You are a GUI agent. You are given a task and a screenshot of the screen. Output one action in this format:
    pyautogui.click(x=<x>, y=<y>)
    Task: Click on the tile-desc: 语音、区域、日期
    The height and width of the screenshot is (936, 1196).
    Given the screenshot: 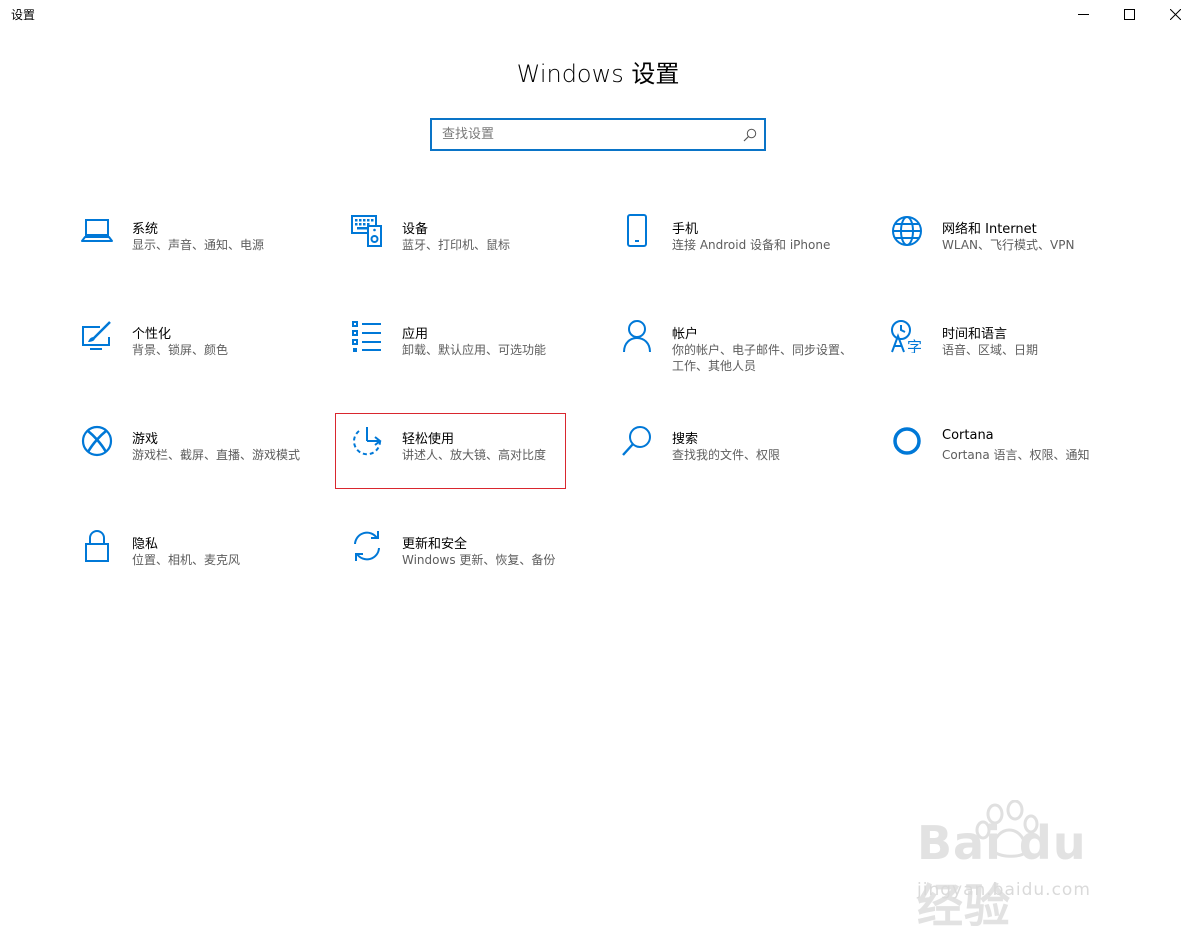 What is the action you would take?
    pyautogui.click(x=990, y=350)
    